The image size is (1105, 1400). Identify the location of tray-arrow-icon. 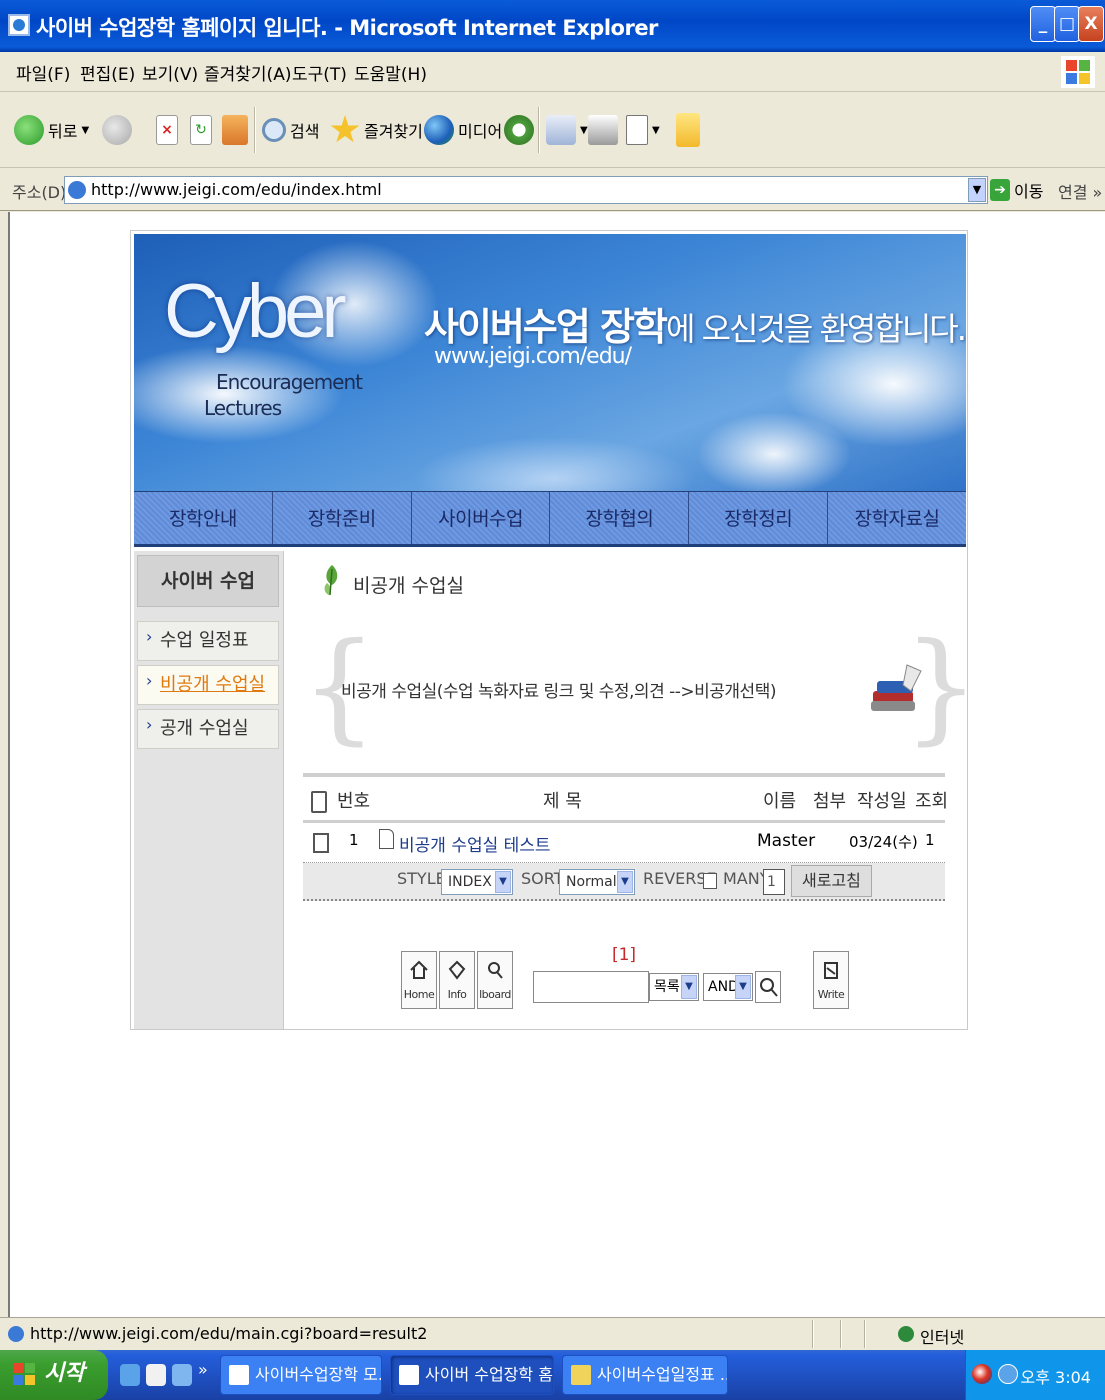
(1008, 1374).